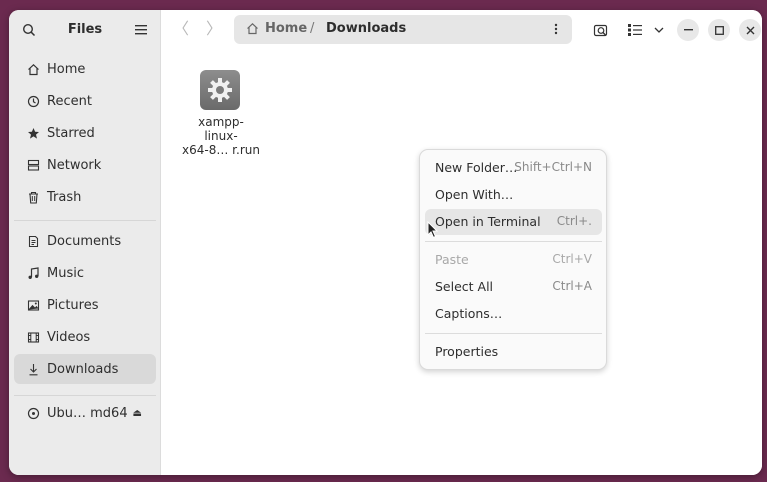  I want to click on sidebar-header: Files, so click(85, 30).